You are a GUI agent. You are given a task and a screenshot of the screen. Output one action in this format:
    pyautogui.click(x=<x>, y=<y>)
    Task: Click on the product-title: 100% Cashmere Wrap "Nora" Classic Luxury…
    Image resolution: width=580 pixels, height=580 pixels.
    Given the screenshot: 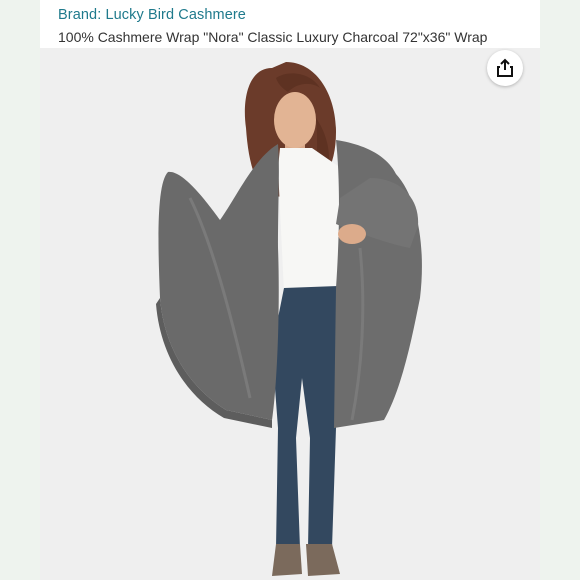 What is the action you would take?
    pyautogui.click(x=273, y=37)
    